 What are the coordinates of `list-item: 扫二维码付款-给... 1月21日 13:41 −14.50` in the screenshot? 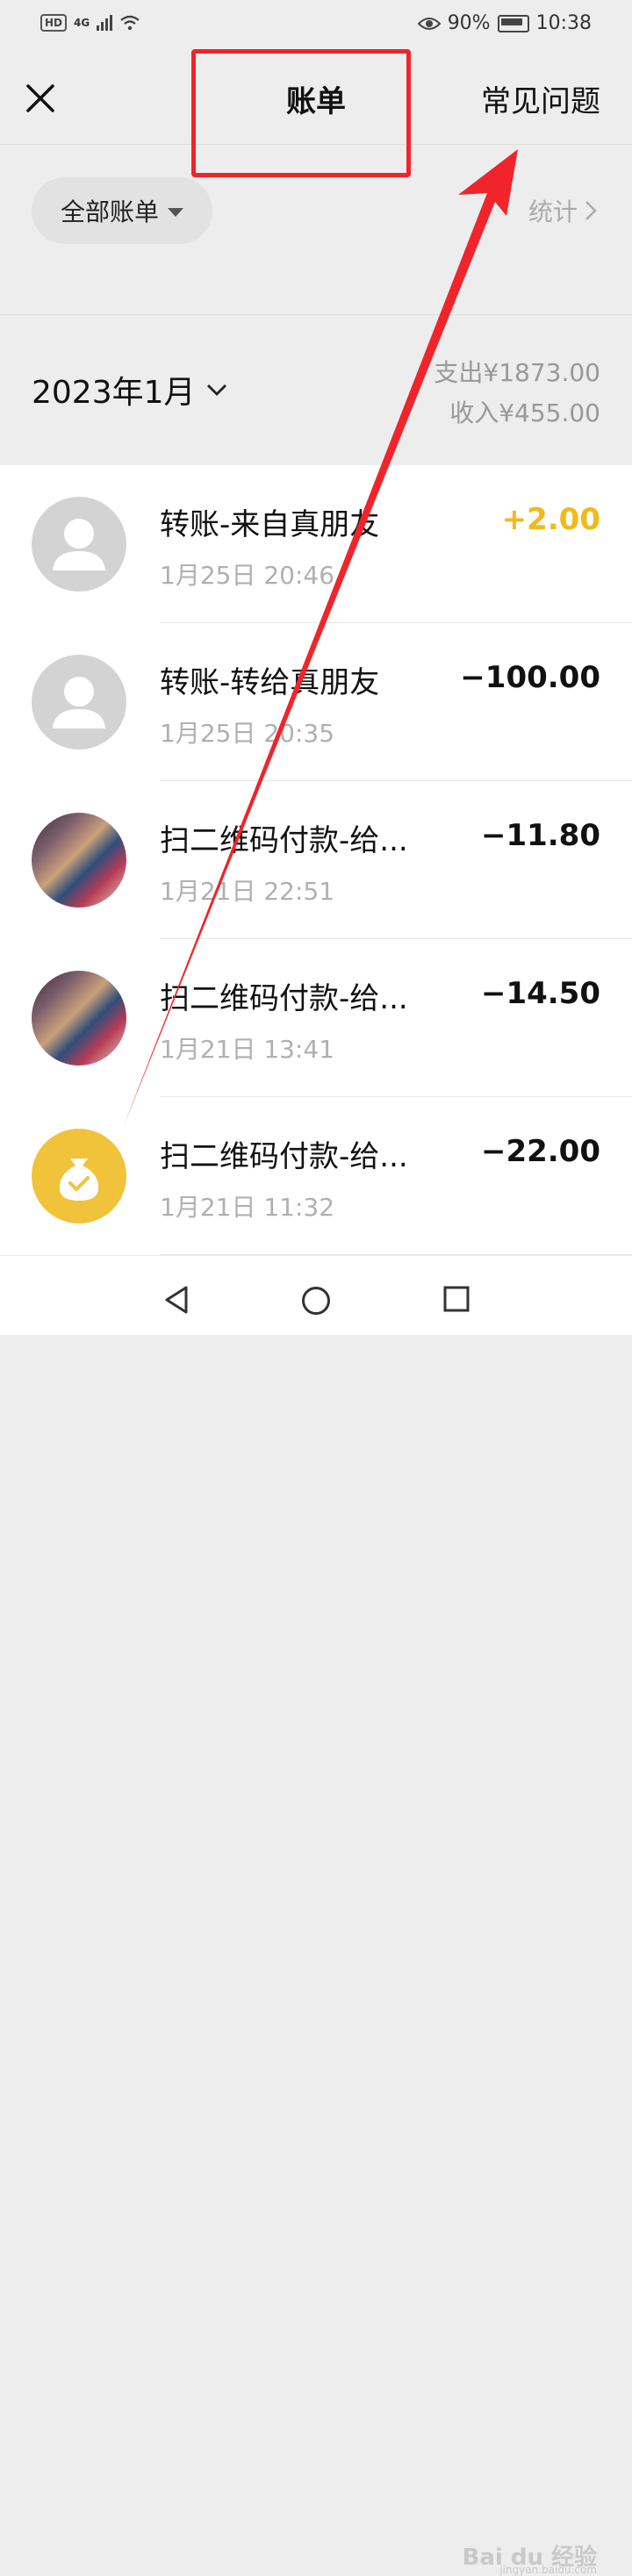 It's located at (316, 1018).